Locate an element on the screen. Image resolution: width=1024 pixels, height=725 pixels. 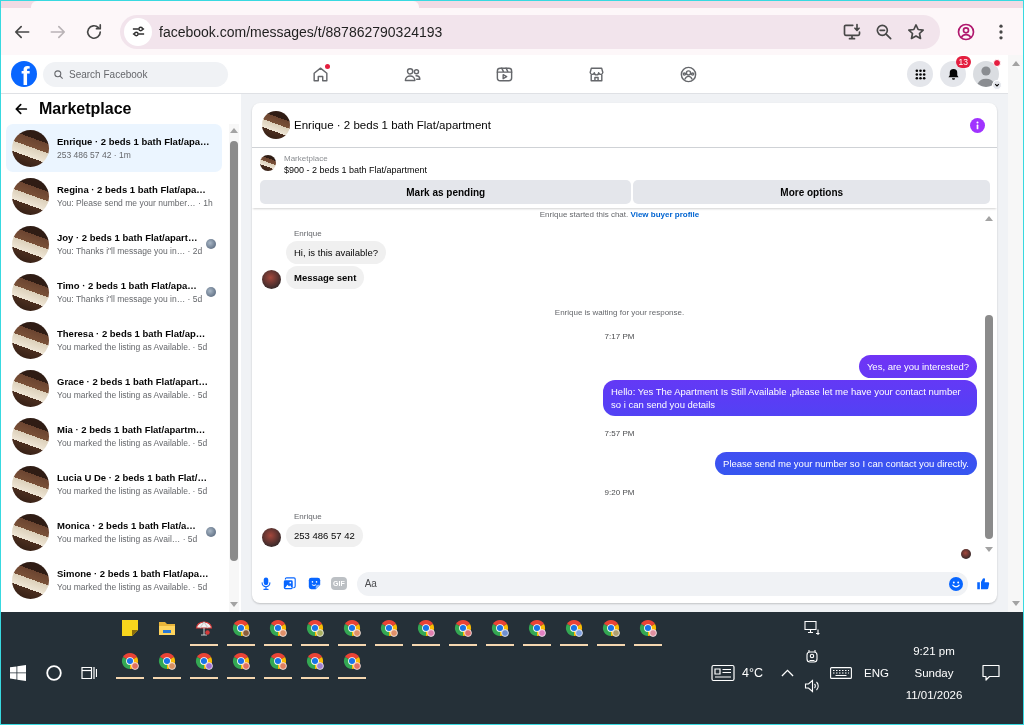
search-field: Search Facebook is located at coordinates (135, 74).